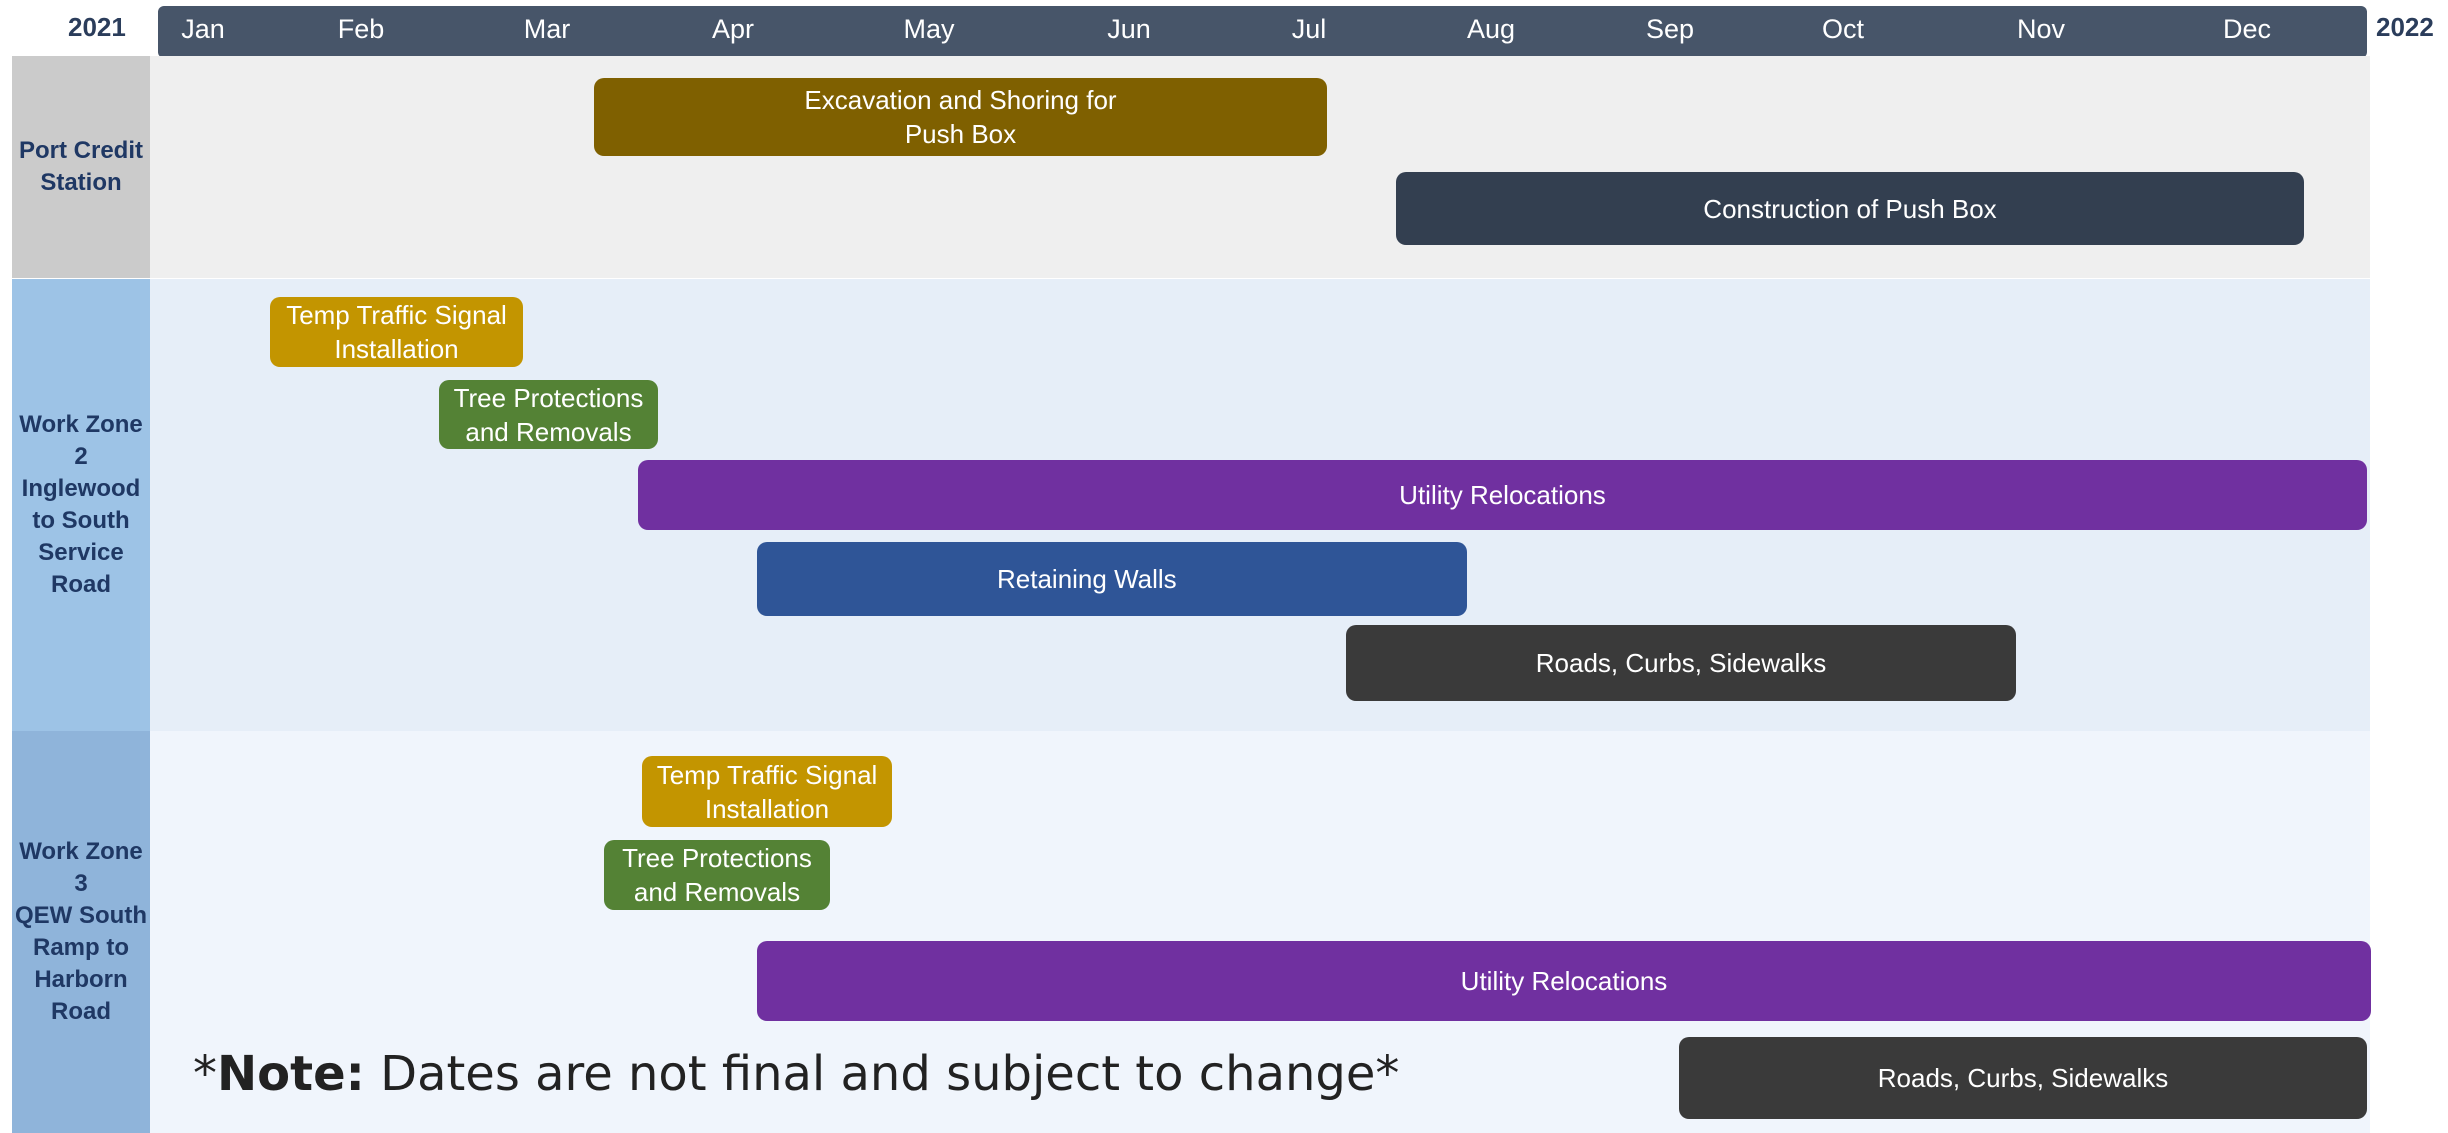 This screenshot has width=2448, height=1133. I want to click on task-wz3-tree-protections: Tree Protections and Removals, so click(717, 875).